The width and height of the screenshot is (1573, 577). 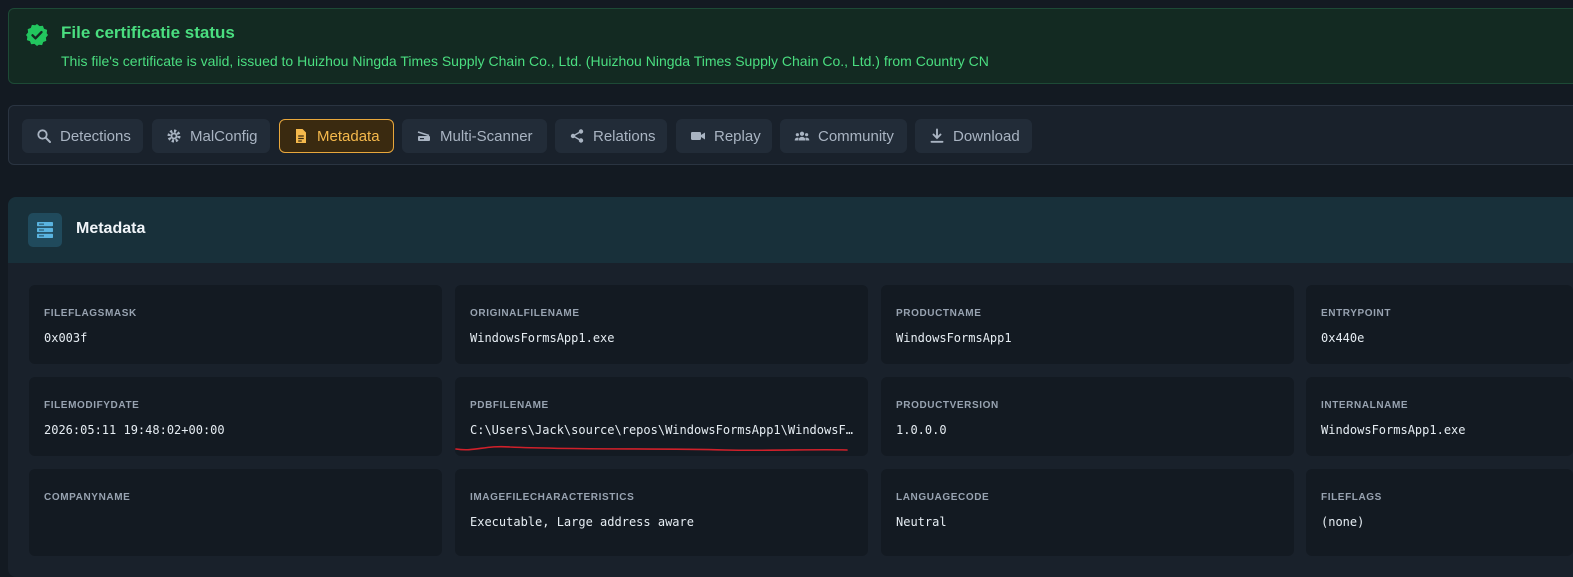 What do you see at coordinates (148, 32) in the screenshot?
I see `certificate-title: File certificatie status` at bounding box center [148, 32].